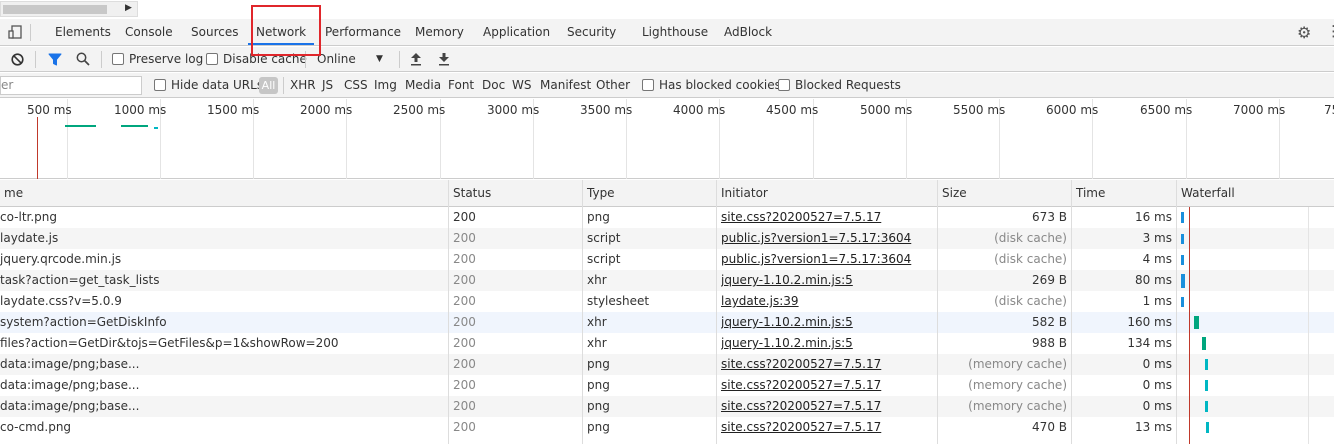  I want to click on request-name: co-cmd.png, so click(223, 427).